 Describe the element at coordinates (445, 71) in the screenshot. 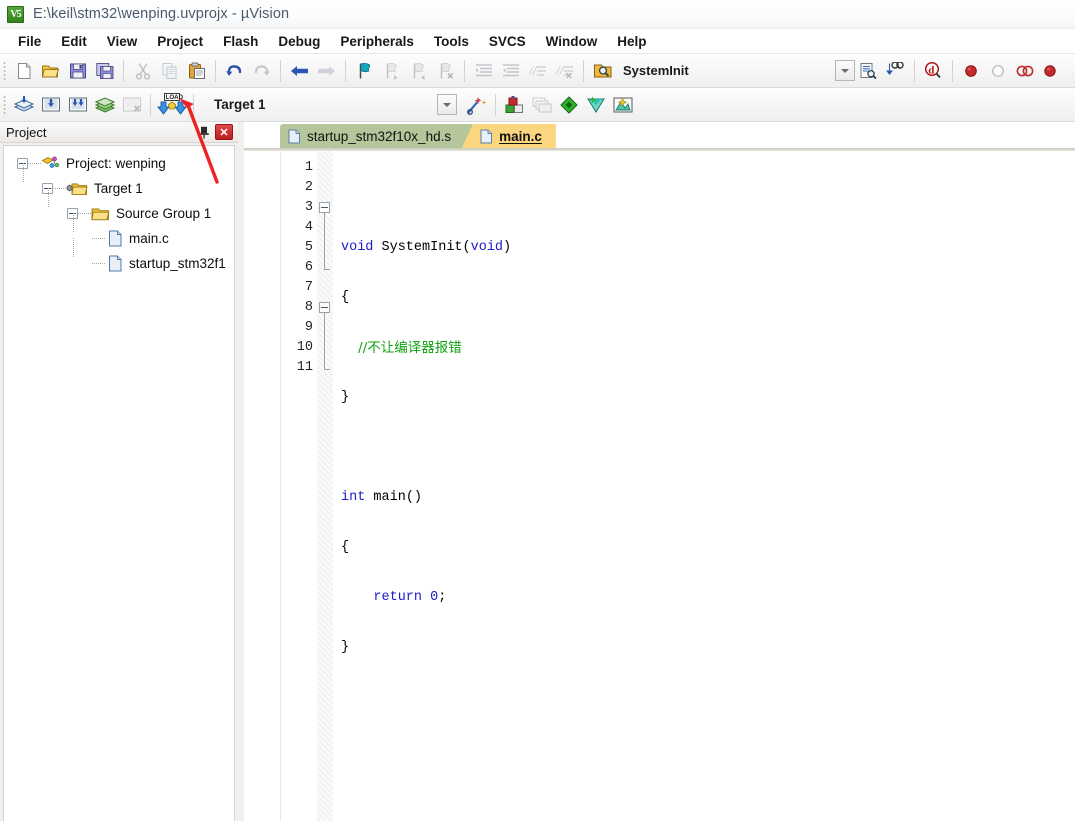

I see `bookmark-clear-icon` at that location.